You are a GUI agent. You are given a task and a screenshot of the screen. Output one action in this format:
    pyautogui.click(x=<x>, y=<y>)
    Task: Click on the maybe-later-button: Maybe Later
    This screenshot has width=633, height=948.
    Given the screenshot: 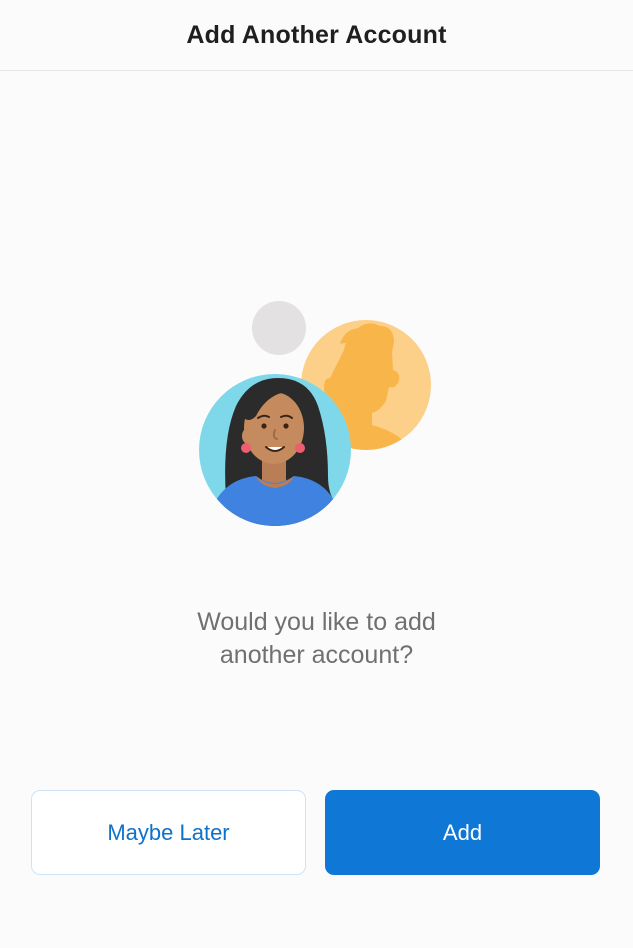 What is the action you would take?
    pyautogui.click(x=168, y=832)
    